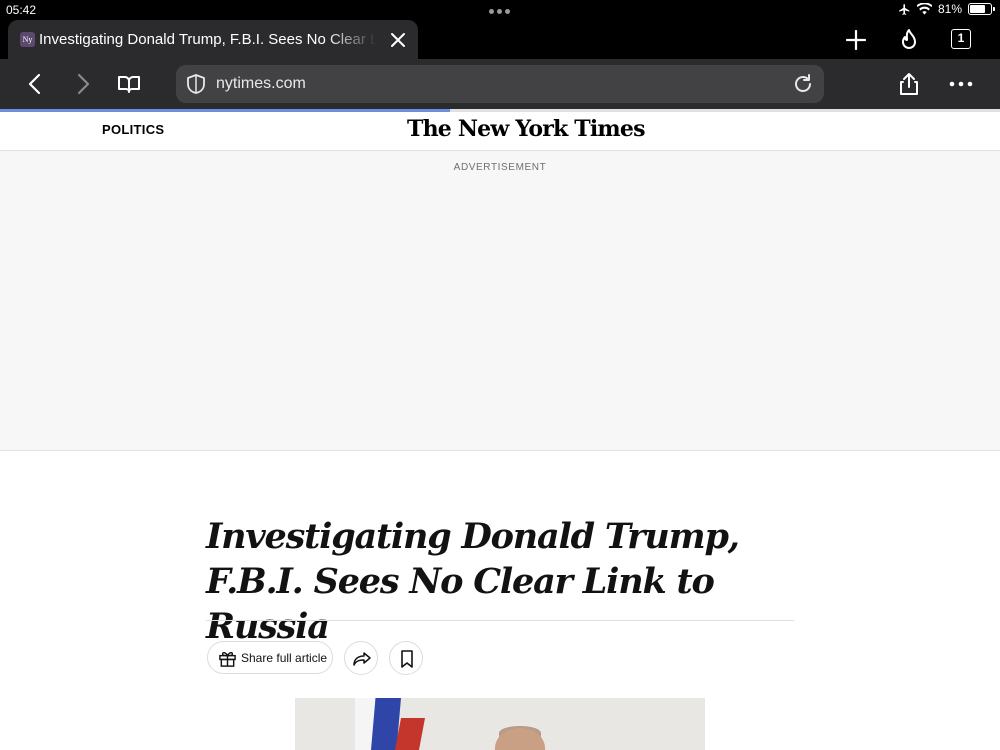 This screenshot has width=1000, height=750. I want to click on share-arrow-icon, so click(362, 659).